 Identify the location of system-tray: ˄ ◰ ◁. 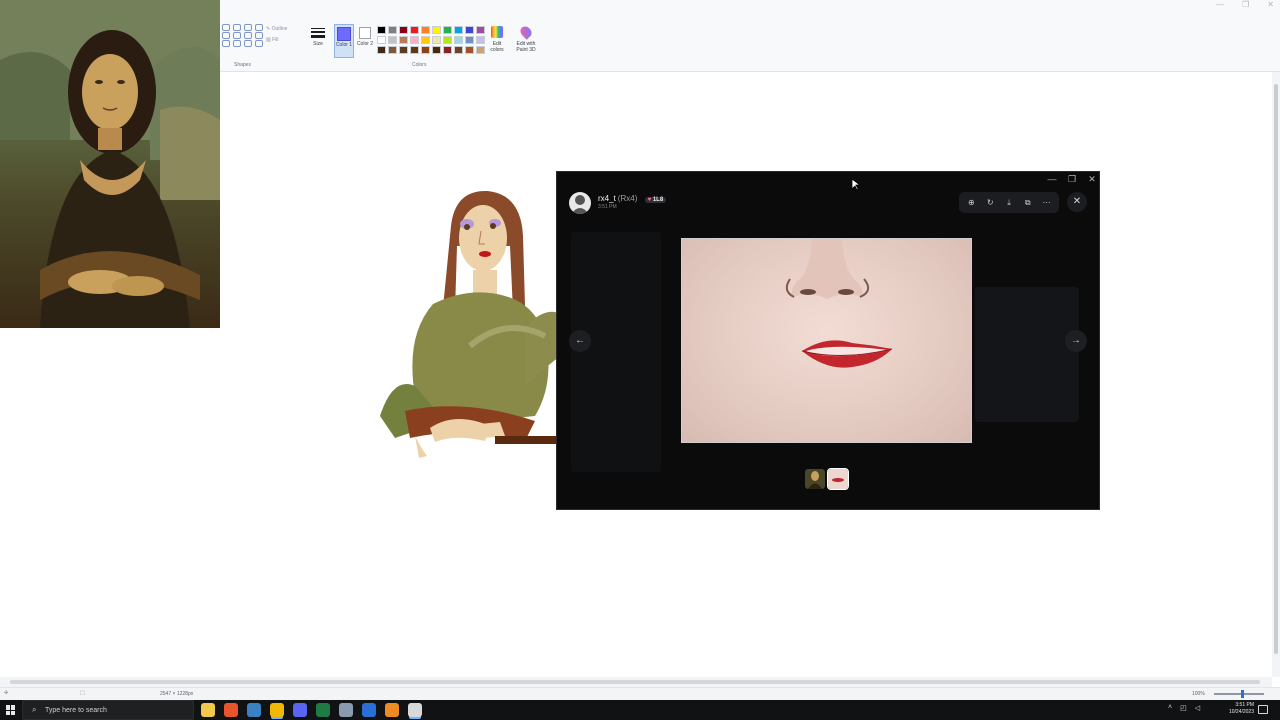
(1184, 708).